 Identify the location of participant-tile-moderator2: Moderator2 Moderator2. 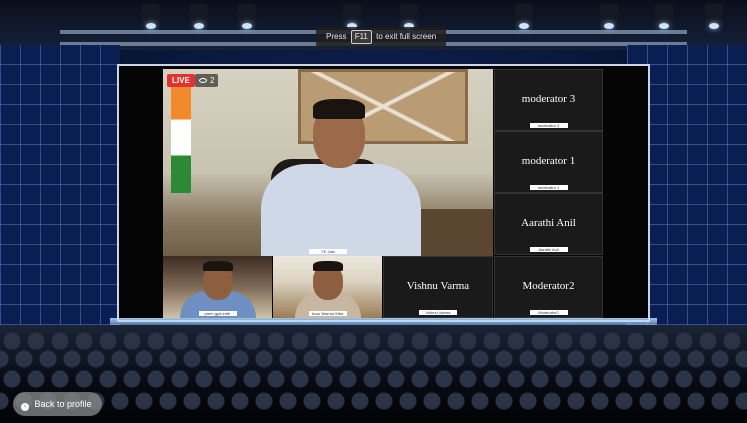
(548, 287).